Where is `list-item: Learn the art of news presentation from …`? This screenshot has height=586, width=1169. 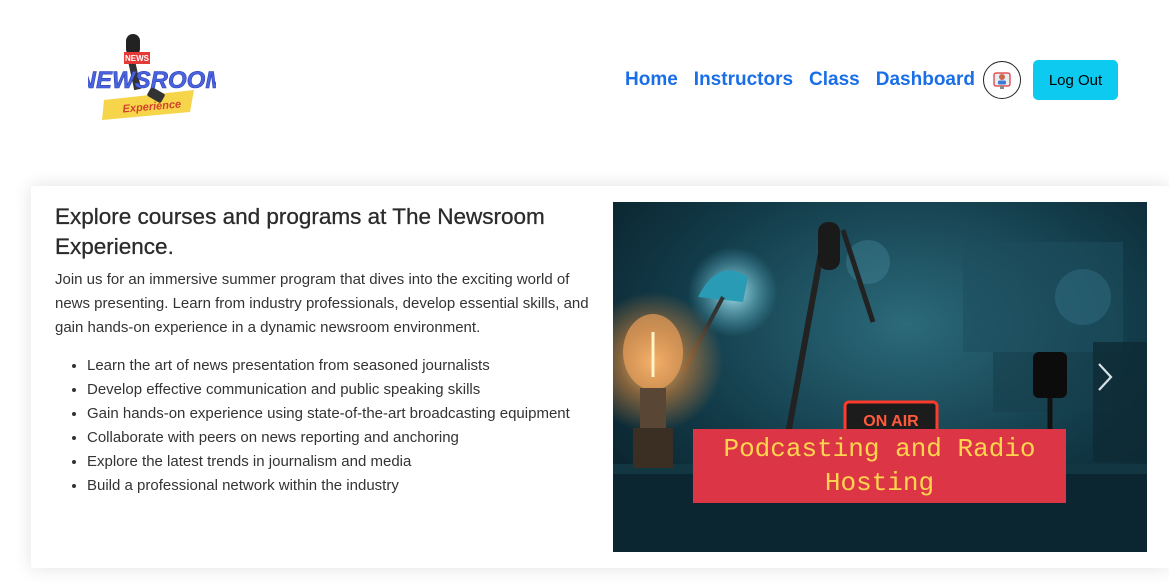
list-item: Learn the art of news presentation from … is located at coordinates (341, 366).